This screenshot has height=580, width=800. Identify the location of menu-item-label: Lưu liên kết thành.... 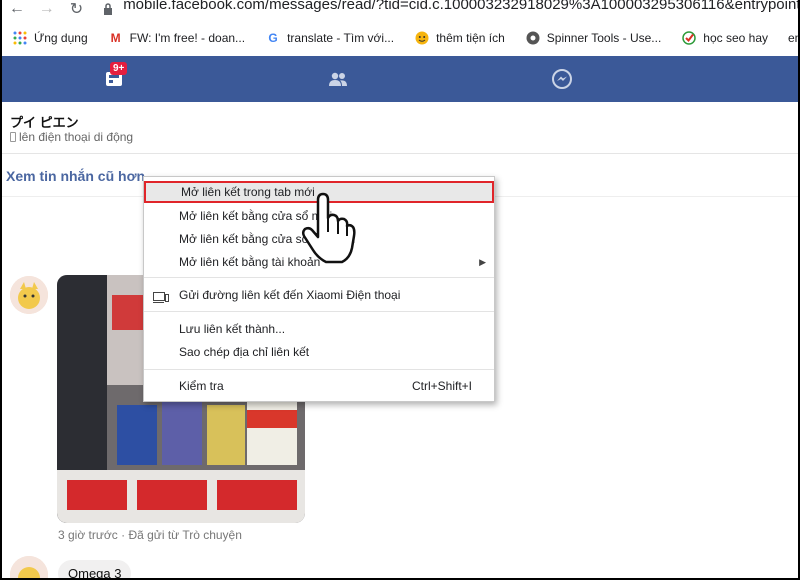
(232, 329).